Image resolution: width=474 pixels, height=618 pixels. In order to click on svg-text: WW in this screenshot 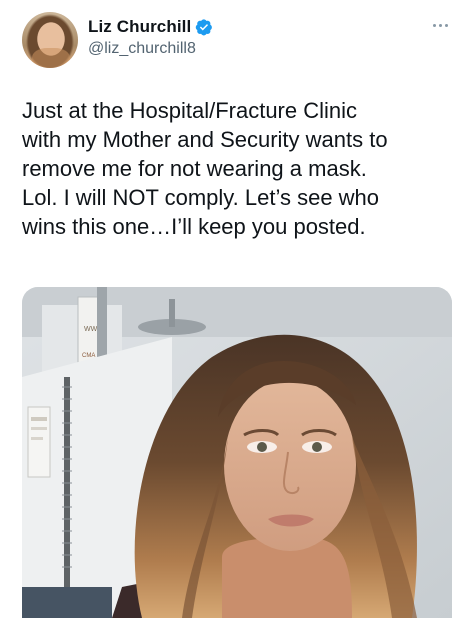, I will do `click(91, 329)`.